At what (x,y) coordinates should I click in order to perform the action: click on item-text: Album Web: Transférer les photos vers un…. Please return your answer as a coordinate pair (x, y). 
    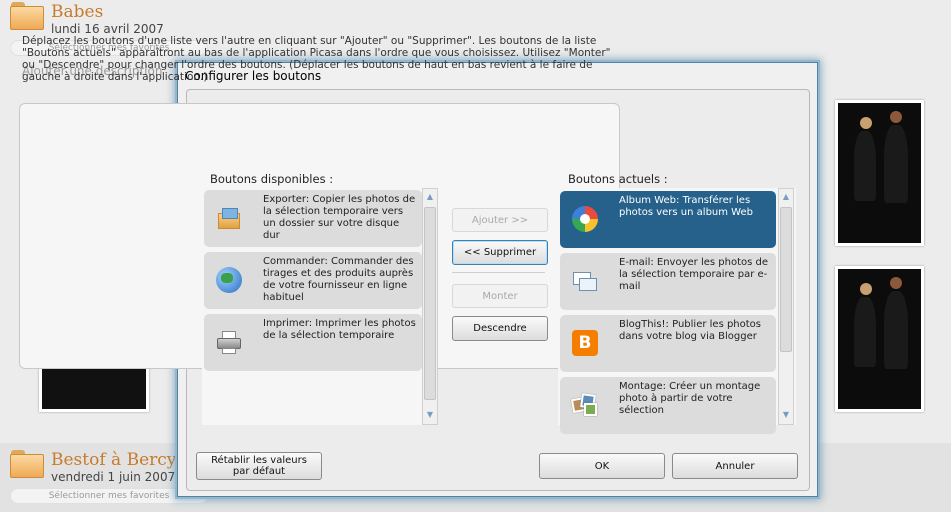
    Looking at the image, I should click on (686, 206).